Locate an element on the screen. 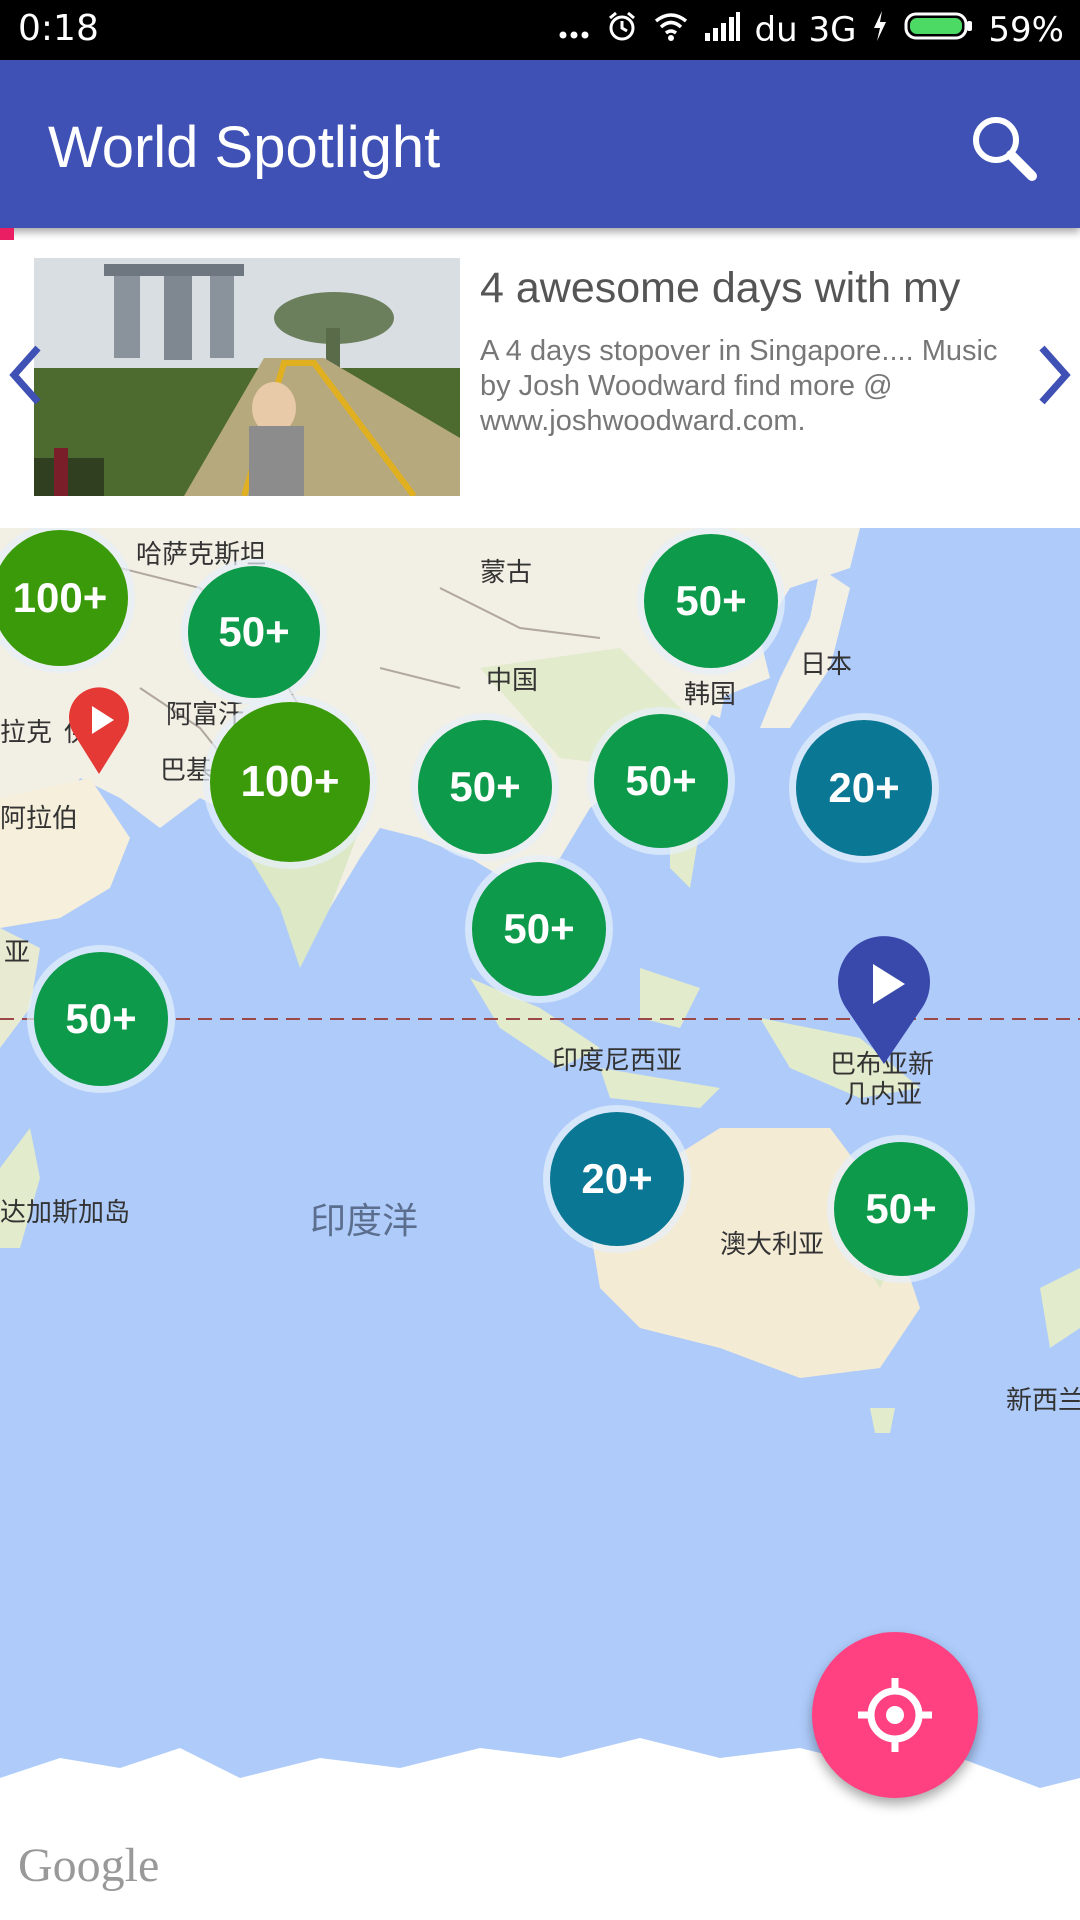 The width and height of the screenshot is (1080, 1920). map-label-australia: 澳大利亚 is located at coordinates (772, 1245).